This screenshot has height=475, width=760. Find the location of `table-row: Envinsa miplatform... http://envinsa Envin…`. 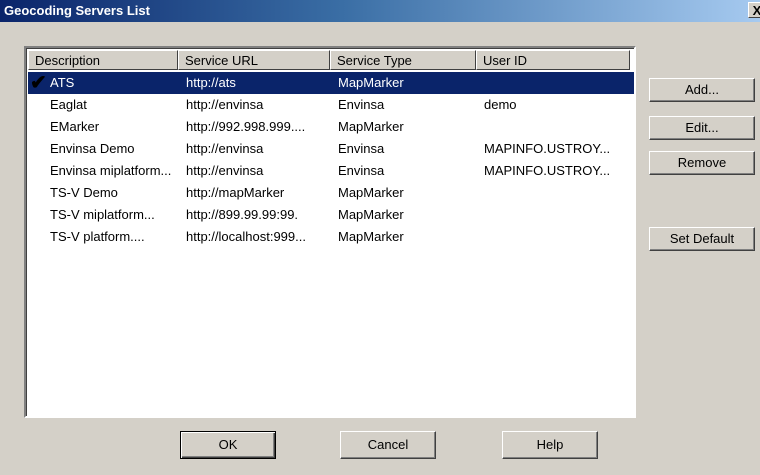

table-row: Envinsa miplatform... http://envinsa Envin… is located at coordinates (331, 171).